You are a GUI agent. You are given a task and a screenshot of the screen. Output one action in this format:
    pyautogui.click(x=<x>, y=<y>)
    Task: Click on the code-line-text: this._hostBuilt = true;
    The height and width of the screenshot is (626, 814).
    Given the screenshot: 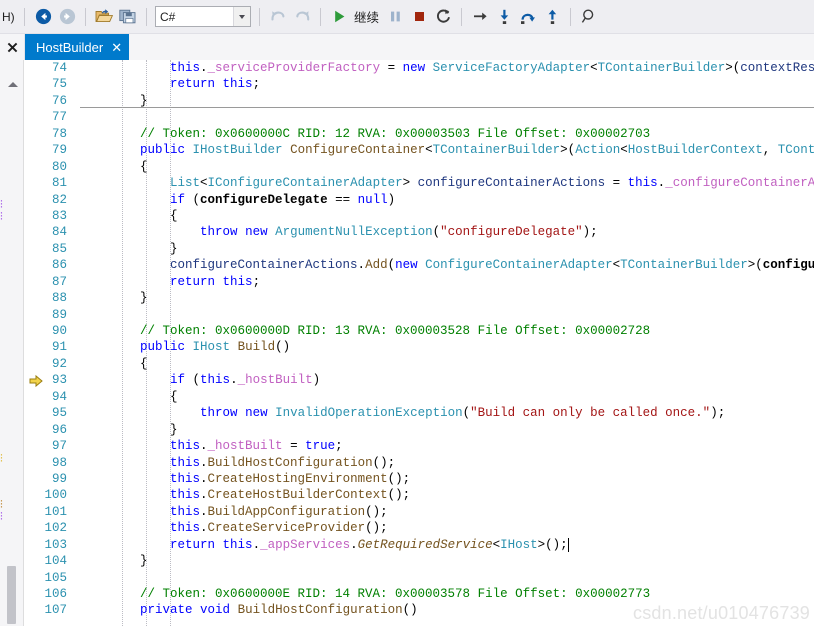 What is the action you would take?
    pyautogui.click(x=211, y=446)
    